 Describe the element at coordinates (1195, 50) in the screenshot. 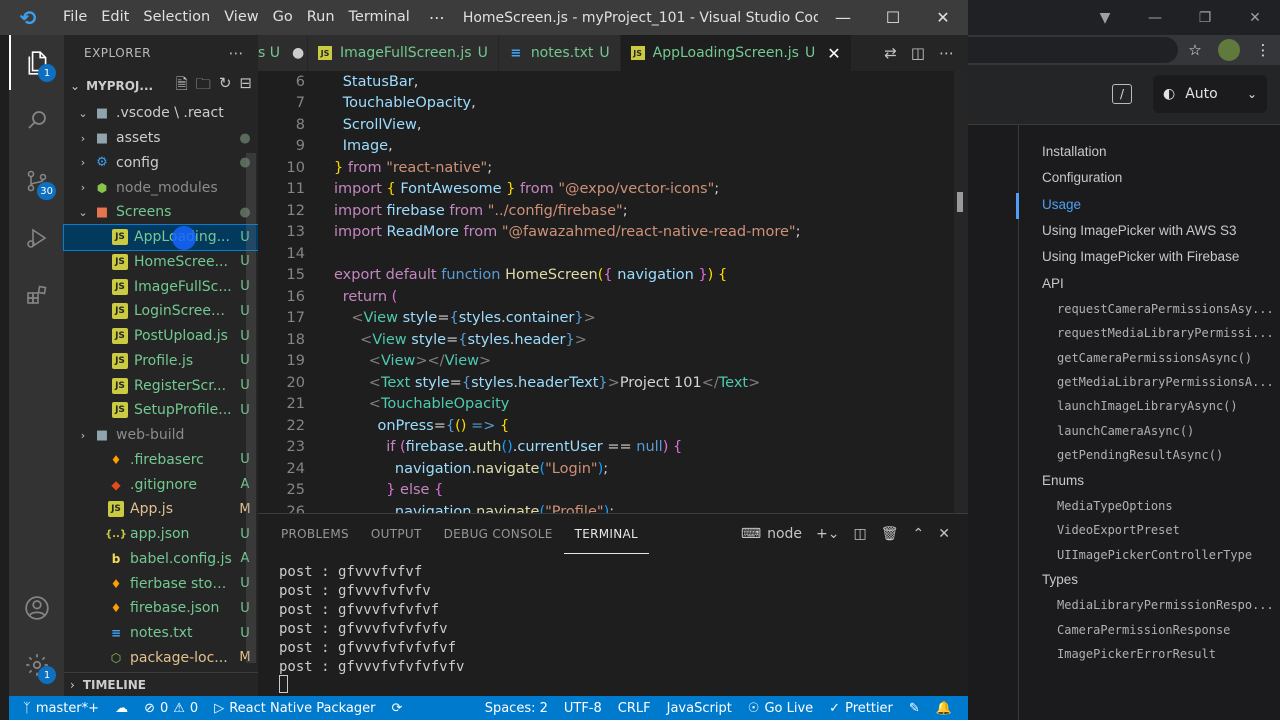

I see `bookmark-star-icon: ☆` at that location.